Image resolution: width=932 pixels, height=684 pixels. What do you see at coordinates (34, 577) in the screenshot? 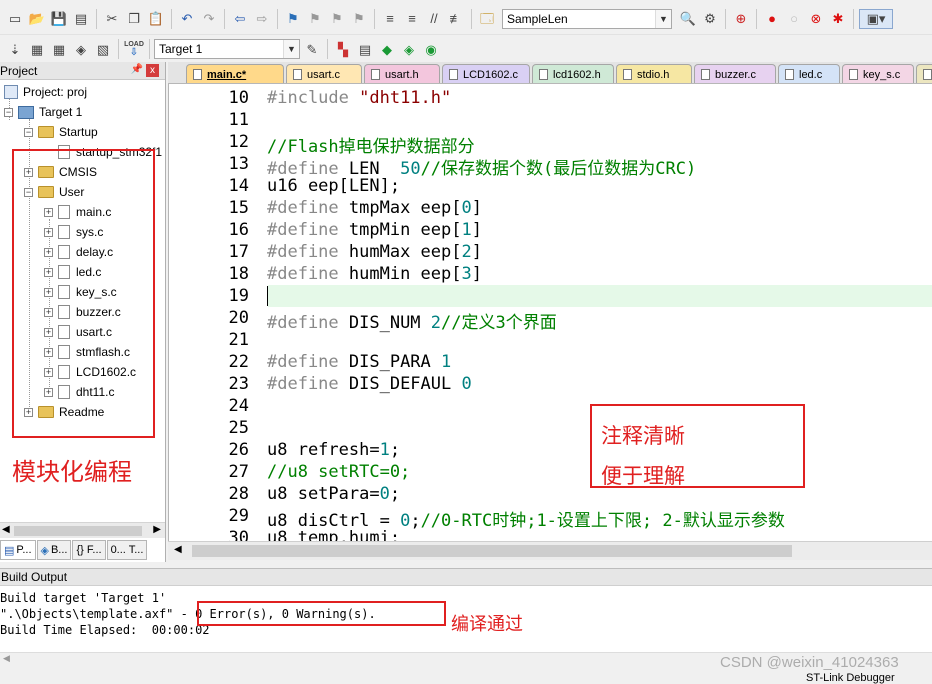
I see `build-output-title: Build Output` at bounding box center [34, 577].